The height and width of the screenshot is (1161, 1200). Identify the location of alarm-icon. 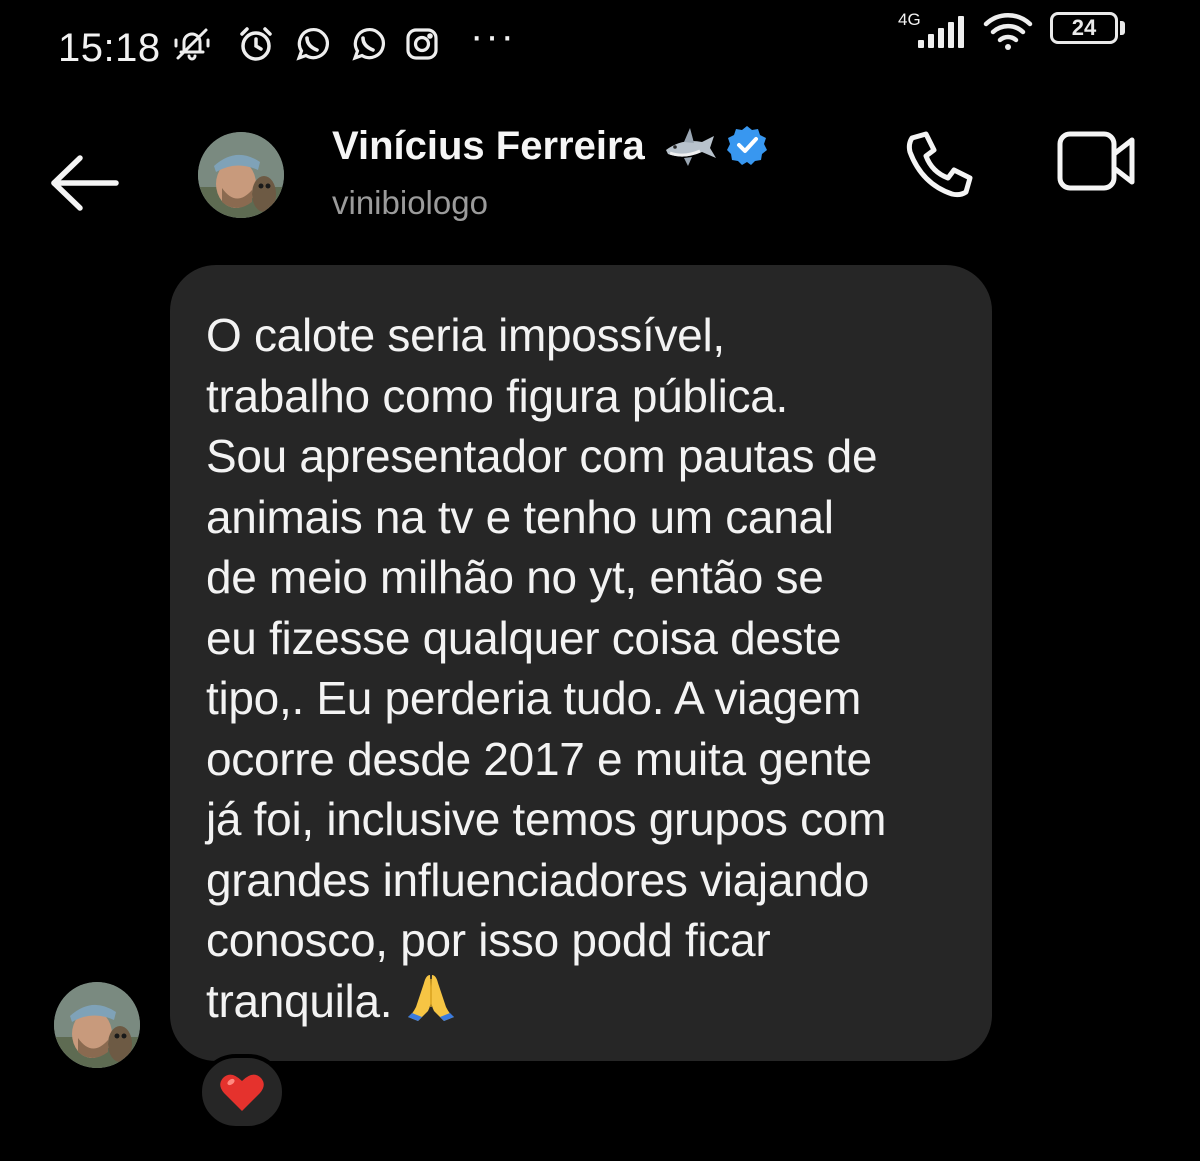
(256, 44).